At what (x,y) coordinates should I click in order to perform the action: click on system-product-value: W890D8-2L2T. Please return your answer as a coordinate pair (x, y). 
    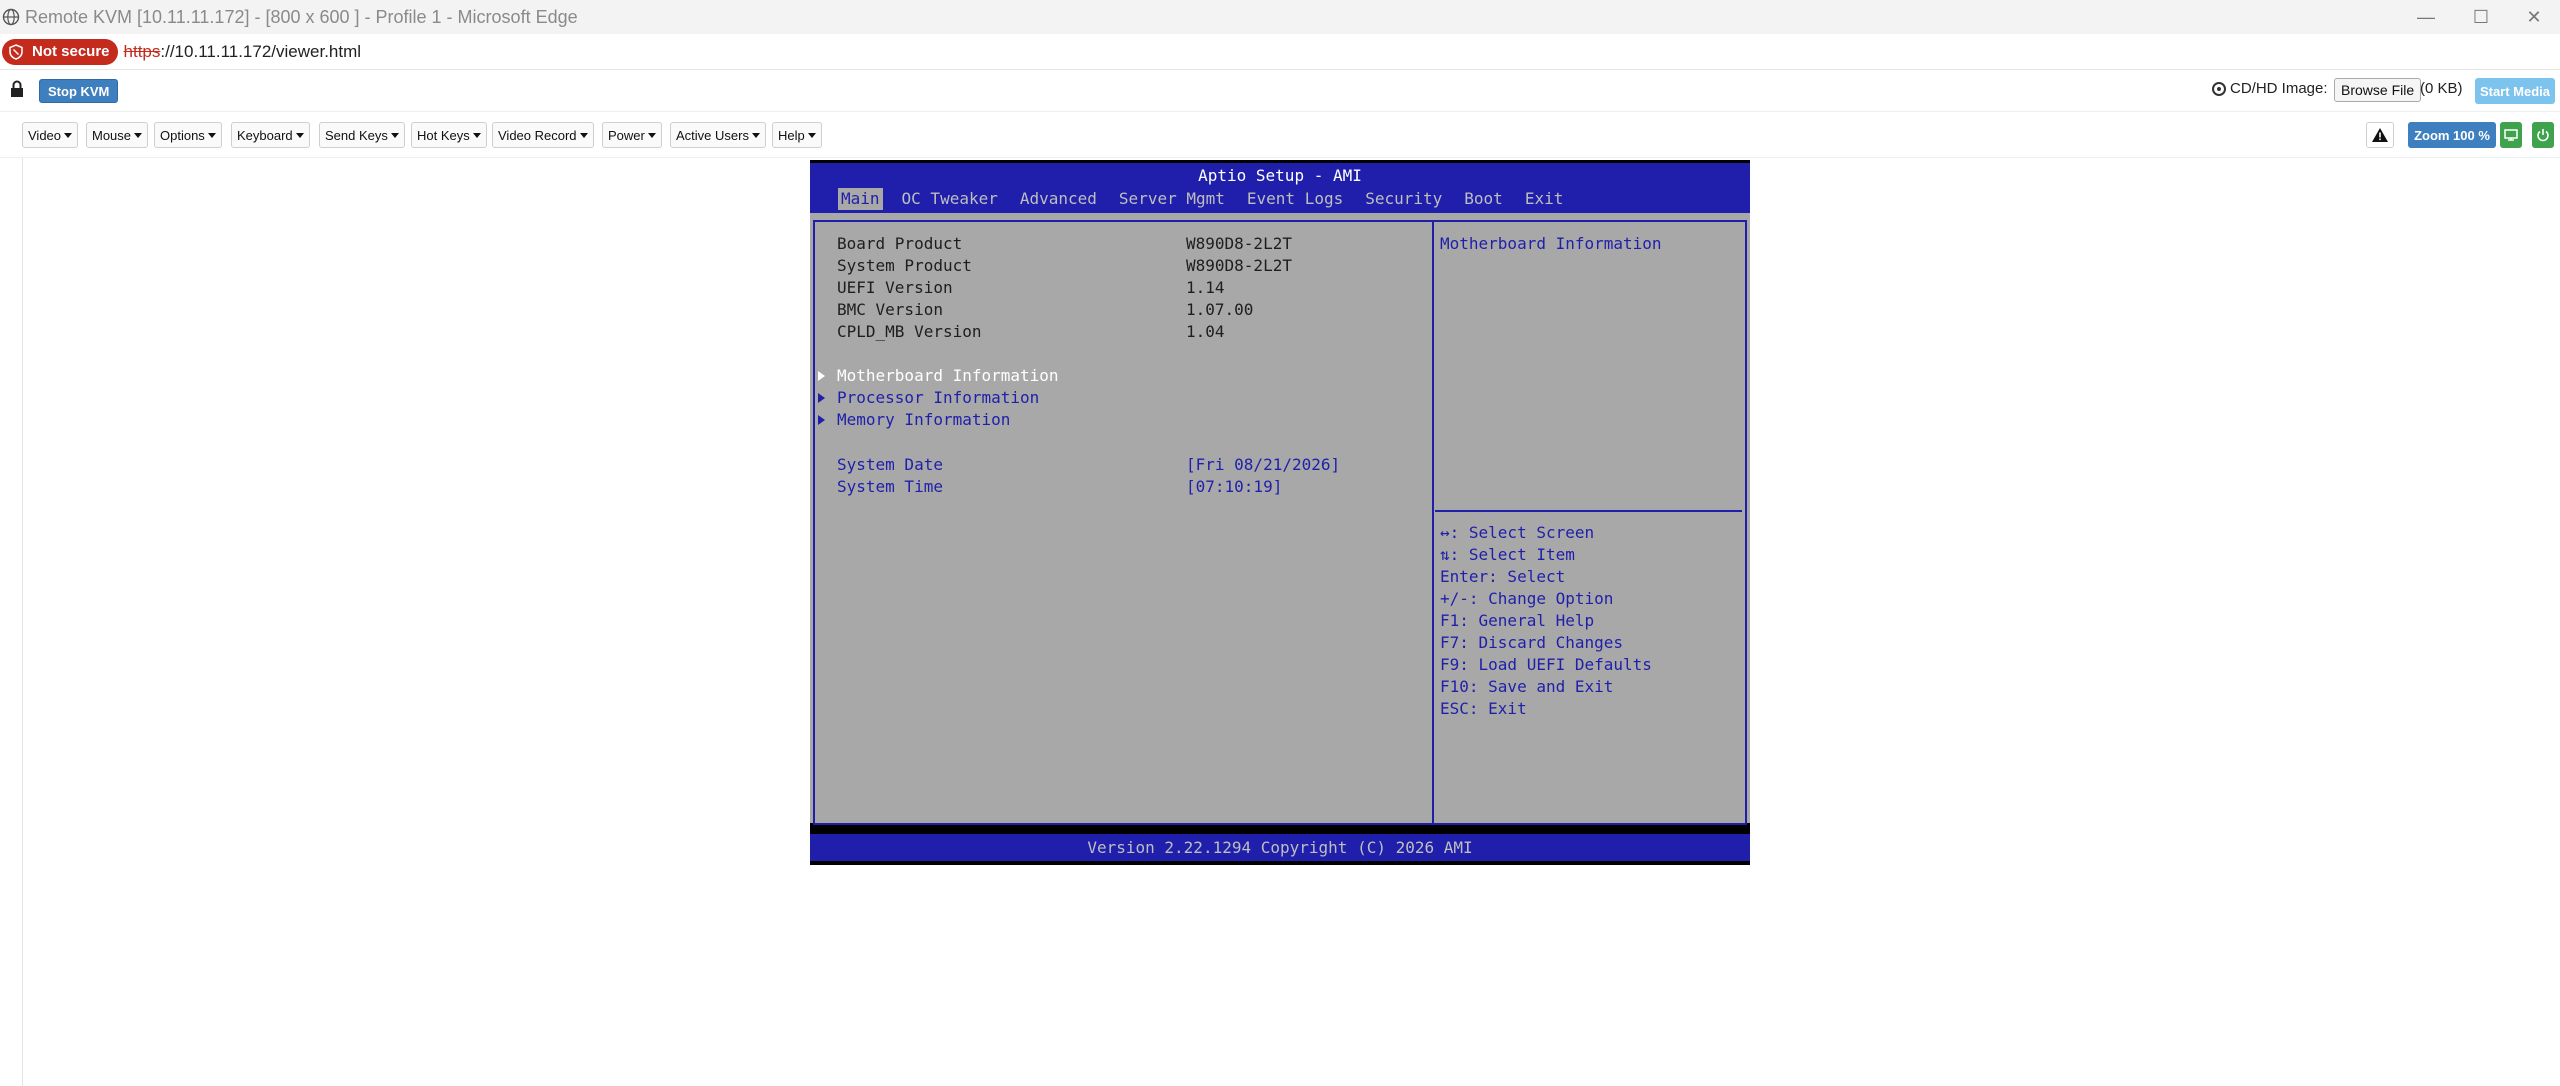
    Looking at the image, I should click on (1239, 265).